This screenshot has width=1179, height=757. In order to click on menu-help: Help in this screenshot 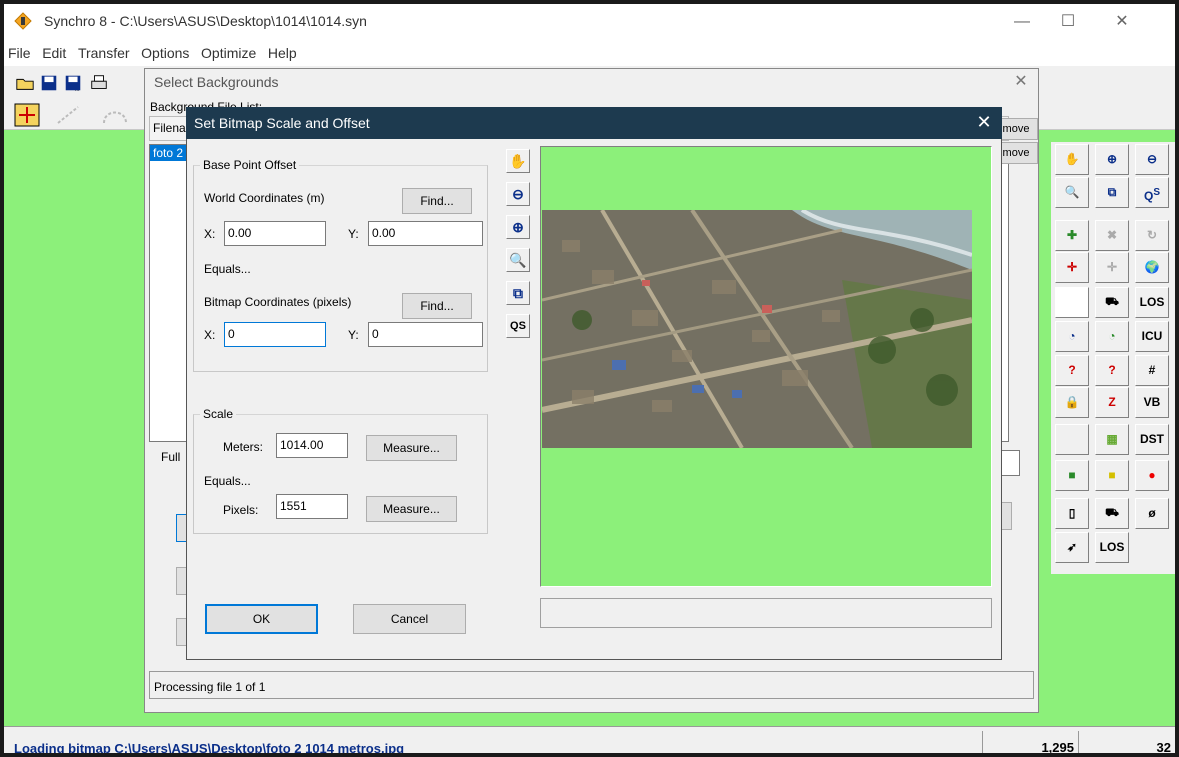, I will do `click(282, 50)`.